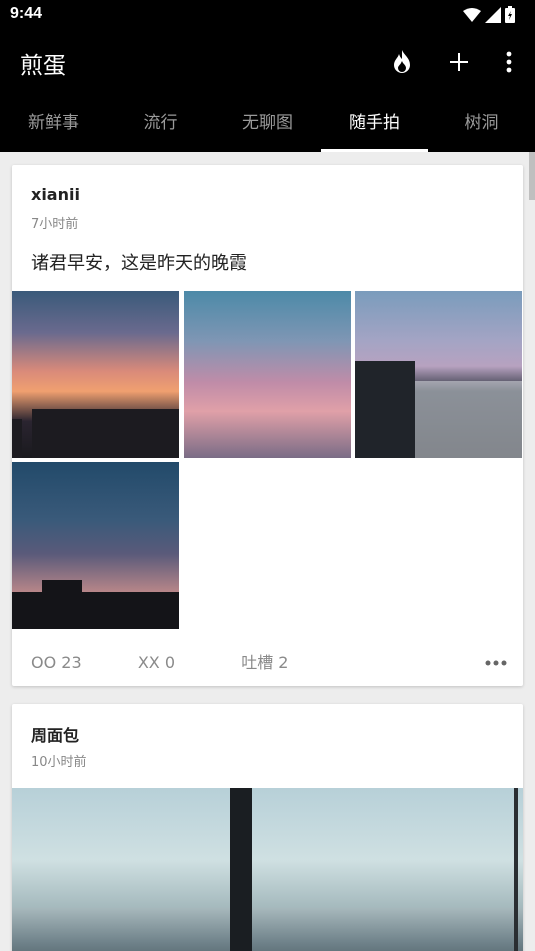 This screenshot has width=535, height=951. Describe the element at coordinates (55, 224) in the screenshot. I see `post-time: 7小时前` at that location.